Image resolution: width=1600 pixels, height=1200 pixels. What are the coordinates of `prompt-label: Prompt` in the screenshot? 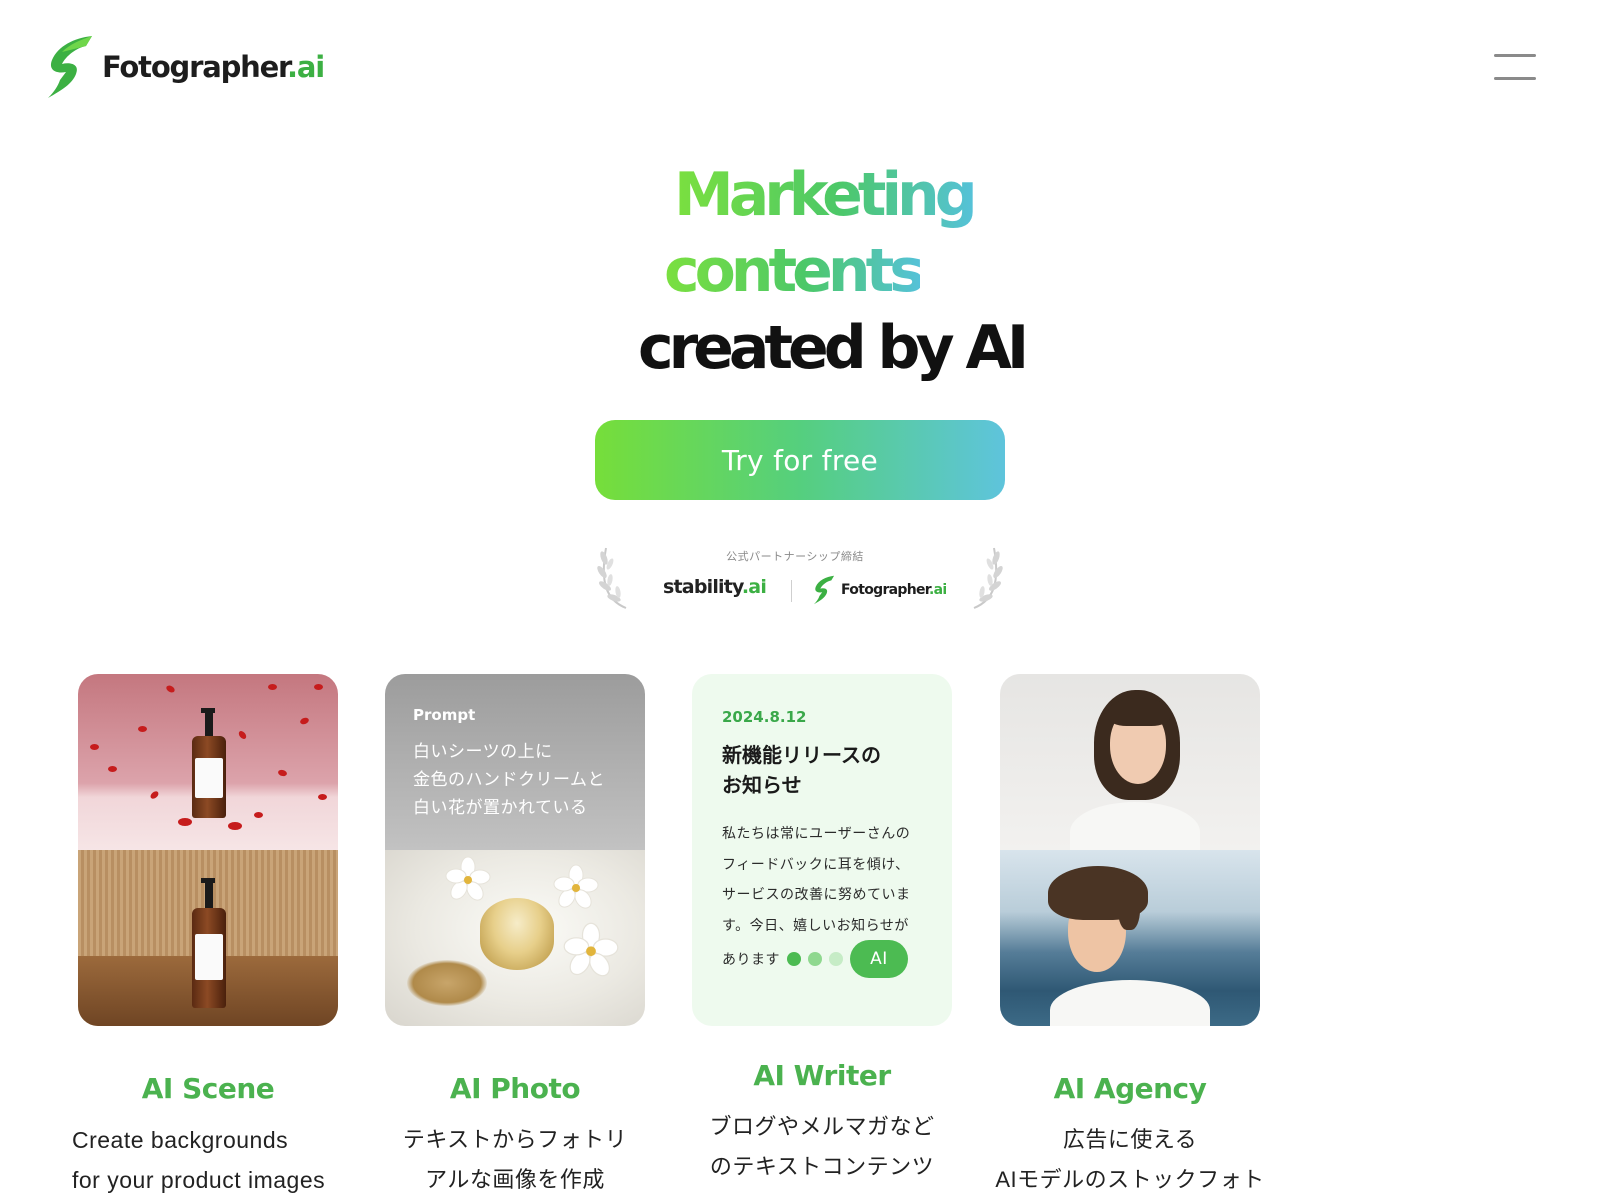 It's located at (444, 715).